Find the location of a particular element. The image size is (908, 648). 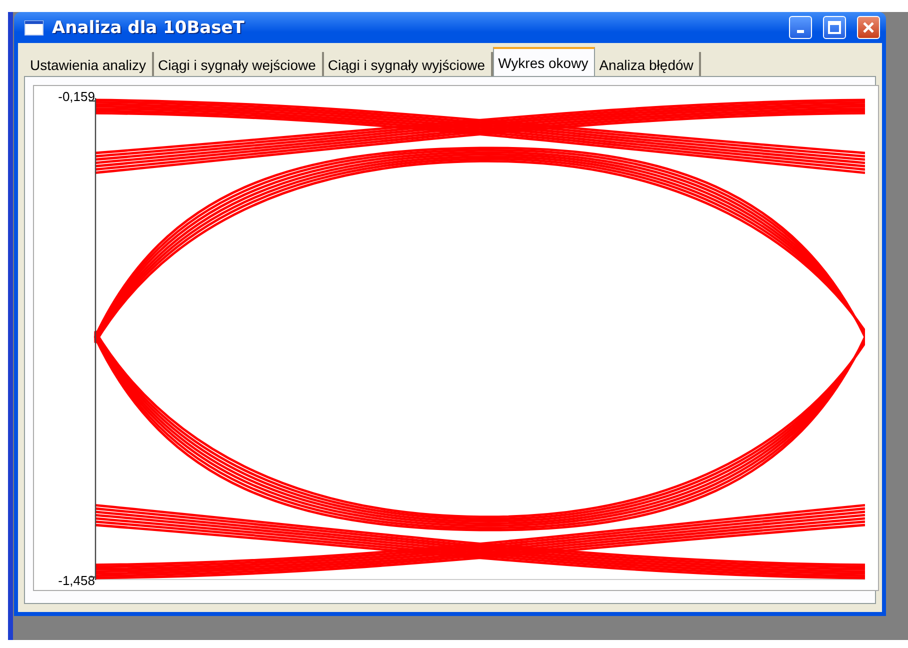

maximize-icon is located at coordinates (834, 27).